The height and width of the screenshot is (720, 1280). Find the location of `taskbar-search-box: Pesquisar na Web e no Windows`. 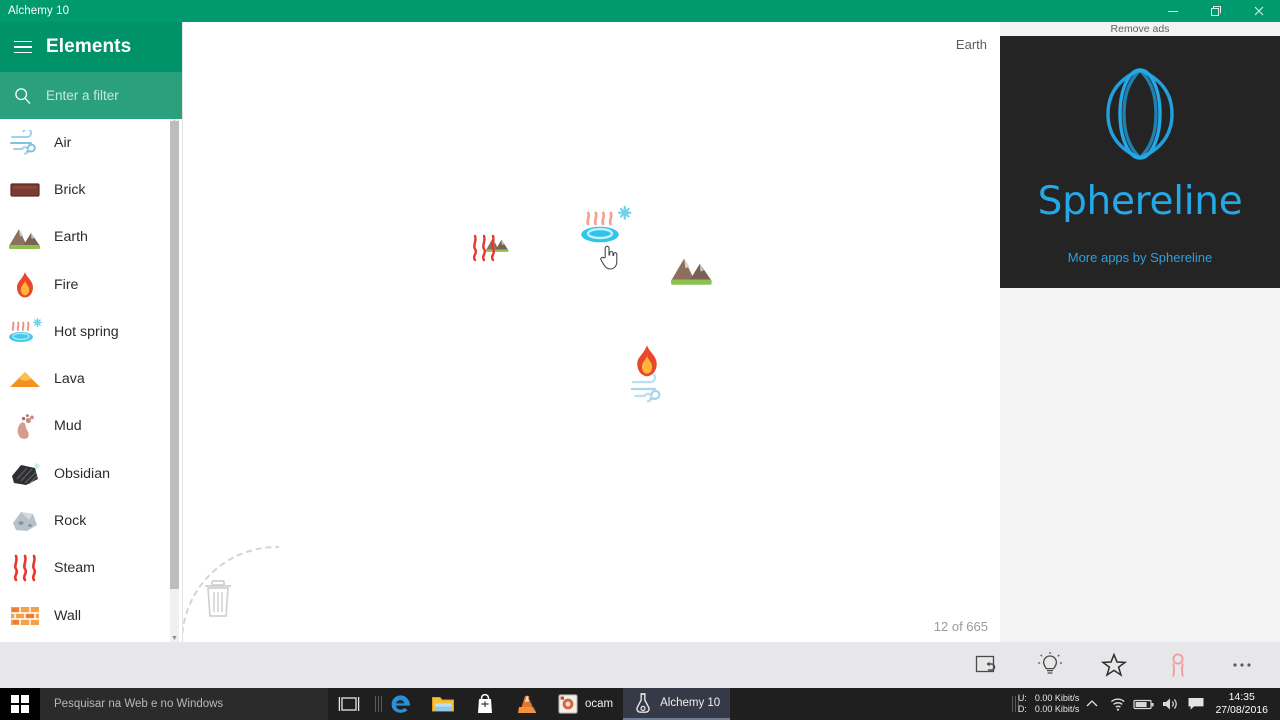

taskbar-search-box: Pesquisar na Web e no Windows is located at coordinates (184, 704).